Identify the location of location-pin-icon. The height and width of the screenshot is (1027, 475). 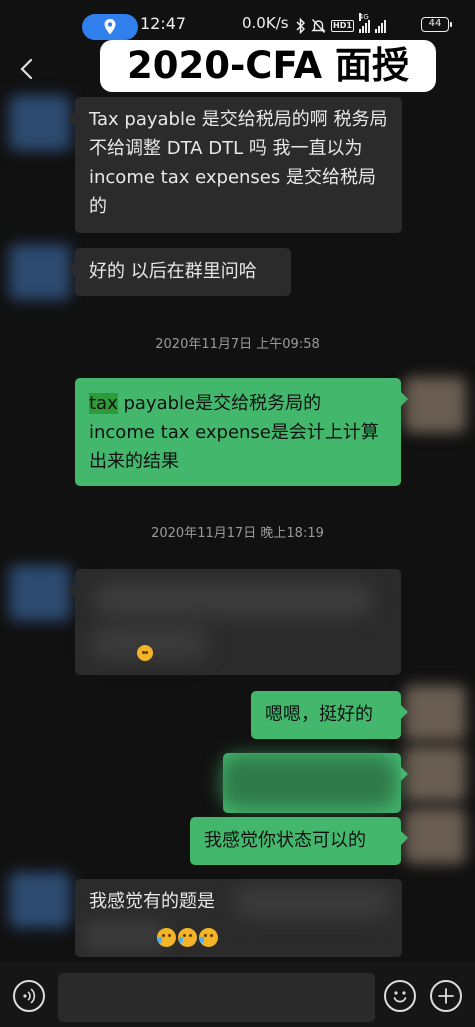
(110, 27).